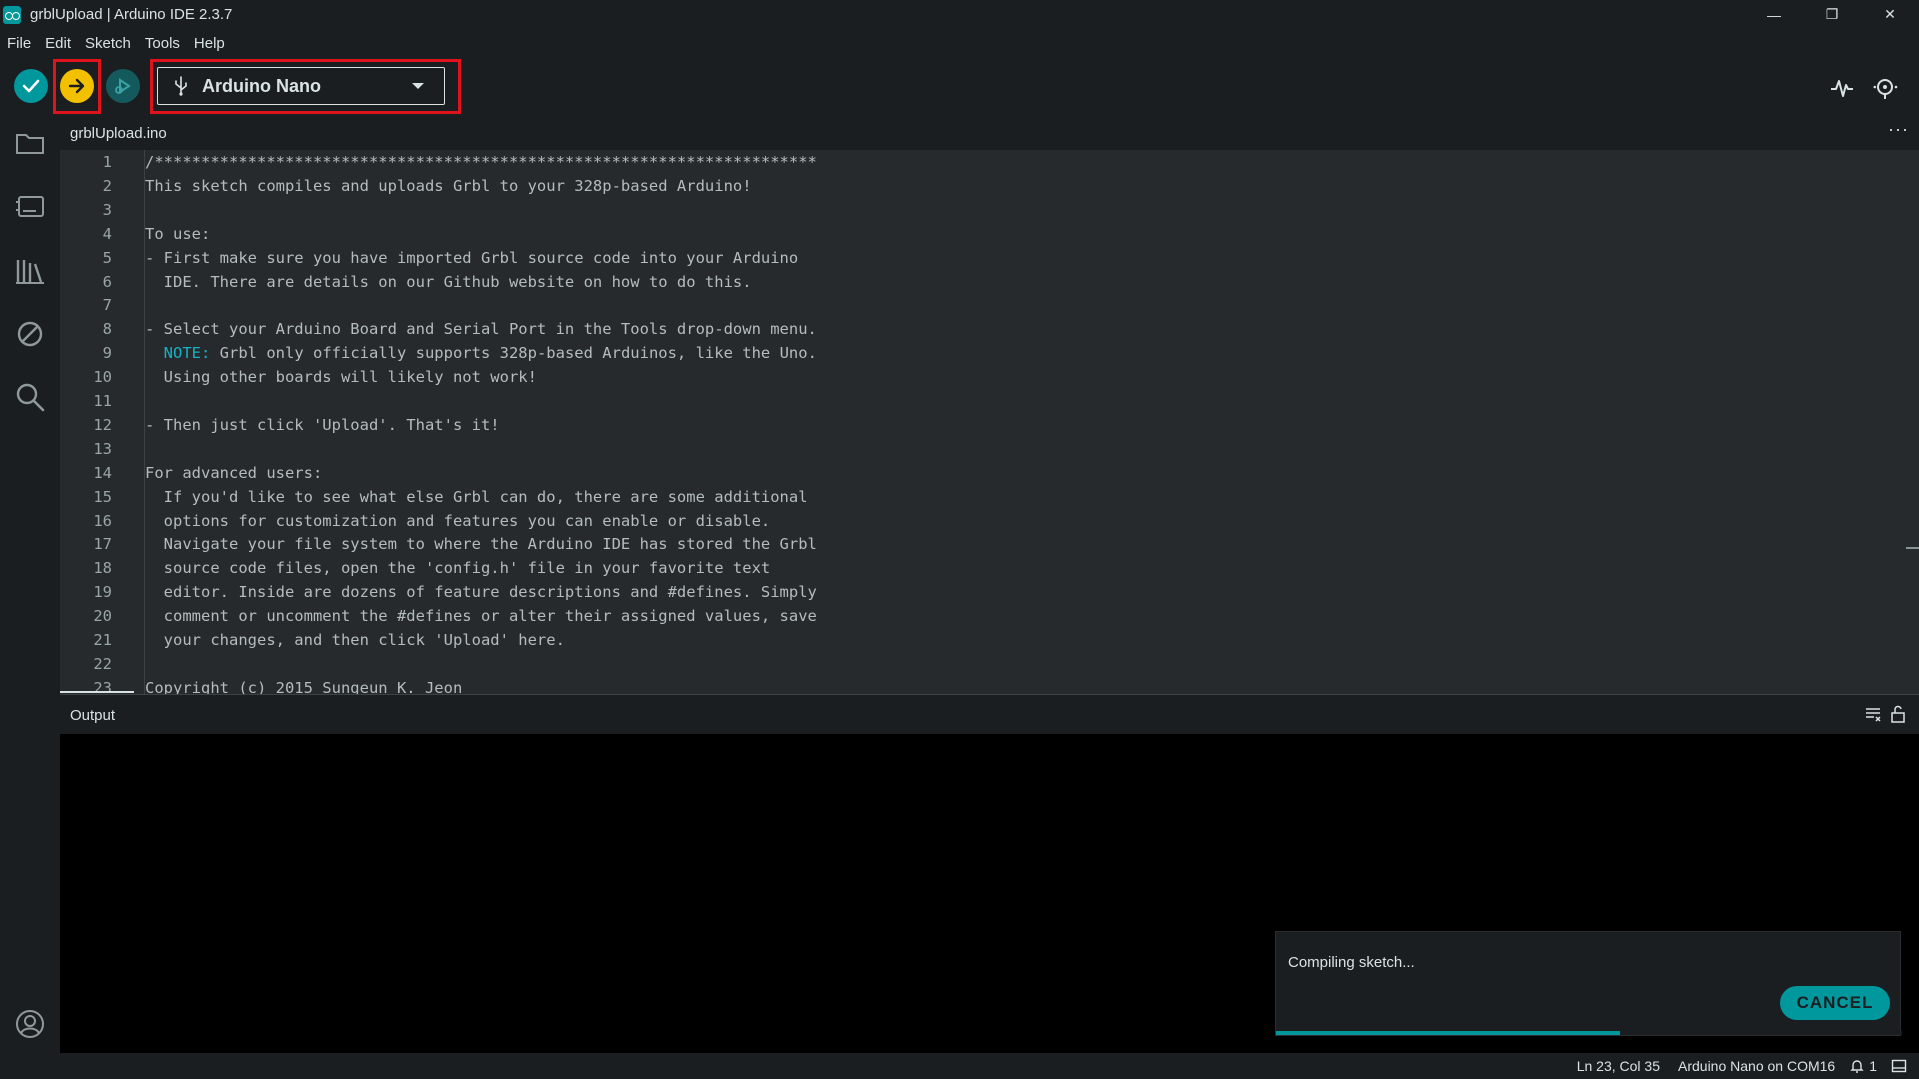  Describe the element at coordinates (261, 85) in the screenshot. I see `board-name: Arduino Nano` at that location.